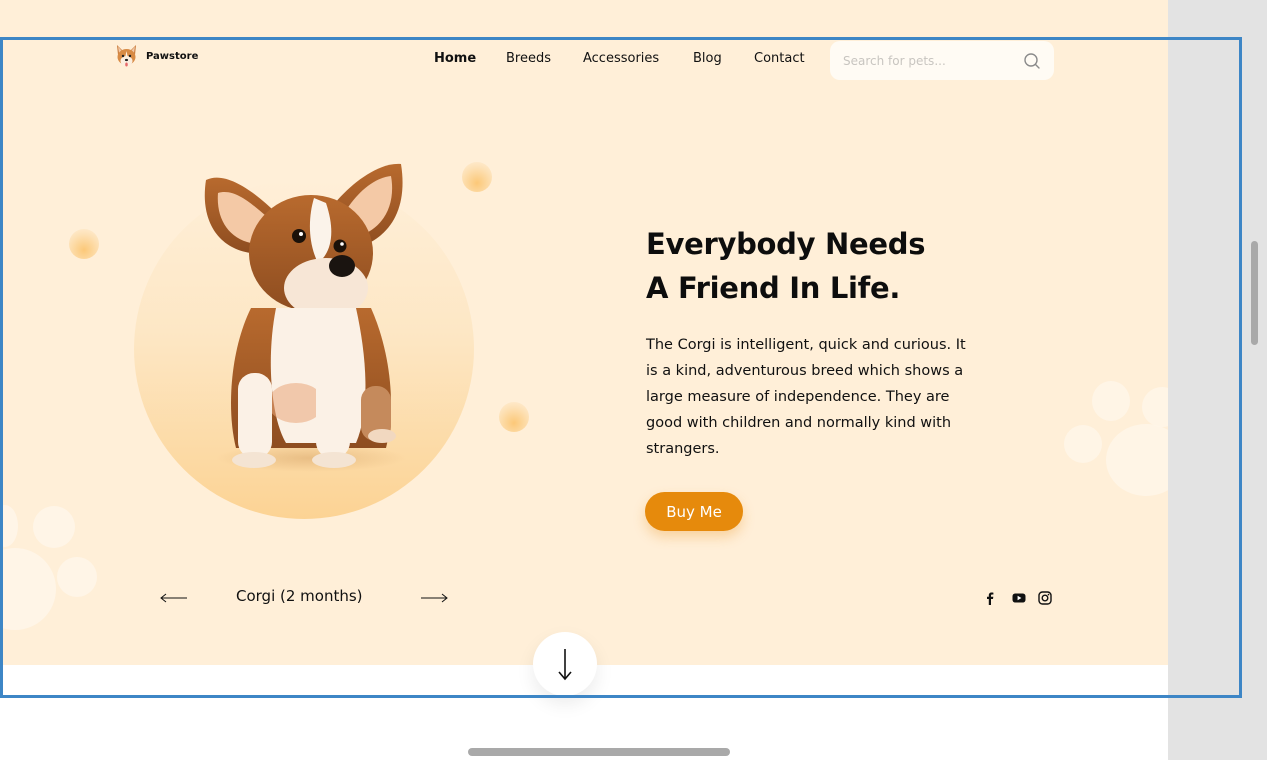 The image size is (1267, 760). What do you see at coordinates (1254, 293) in the screenshot?
I see `vertical-scrollbar` at bounding box center [1254, 293].